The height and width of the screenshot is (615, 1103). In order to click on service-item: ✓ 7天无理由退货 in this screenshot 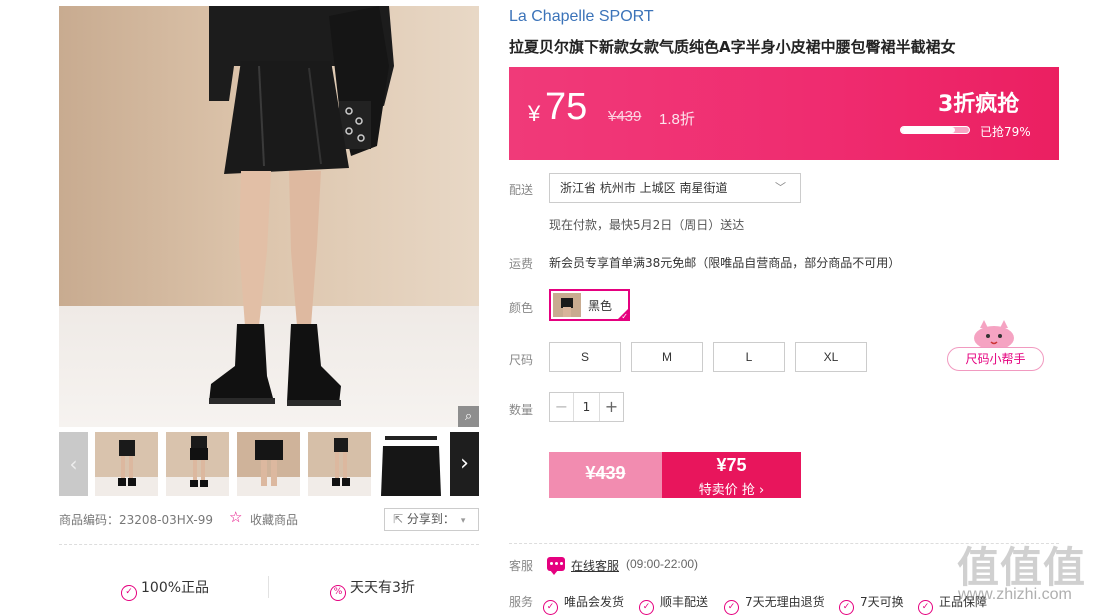, I will do `click(774, 604)`.